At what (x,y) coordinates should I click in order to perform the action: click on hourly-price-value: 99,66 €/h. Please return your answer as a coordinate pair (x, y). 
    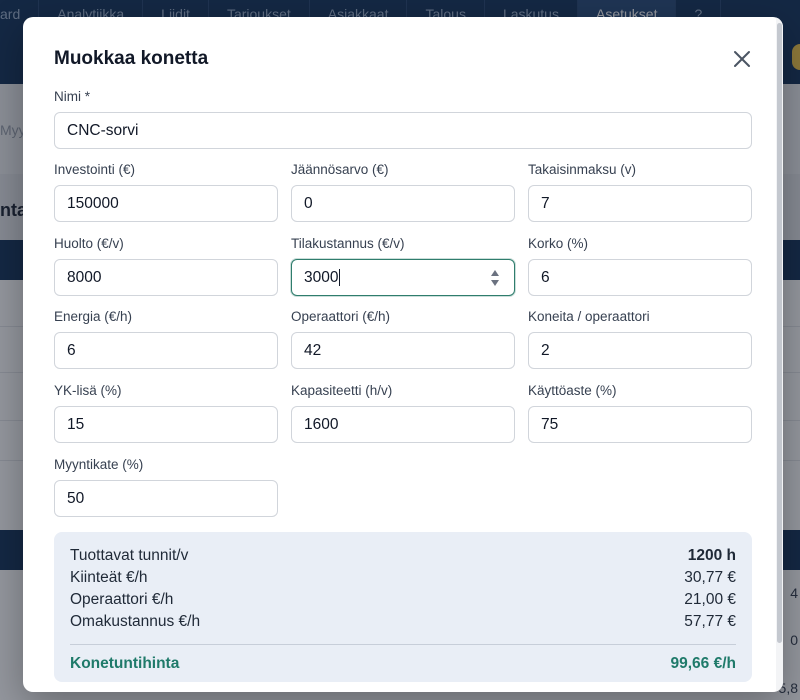
    Looking at the image, I should click on (703, 663).